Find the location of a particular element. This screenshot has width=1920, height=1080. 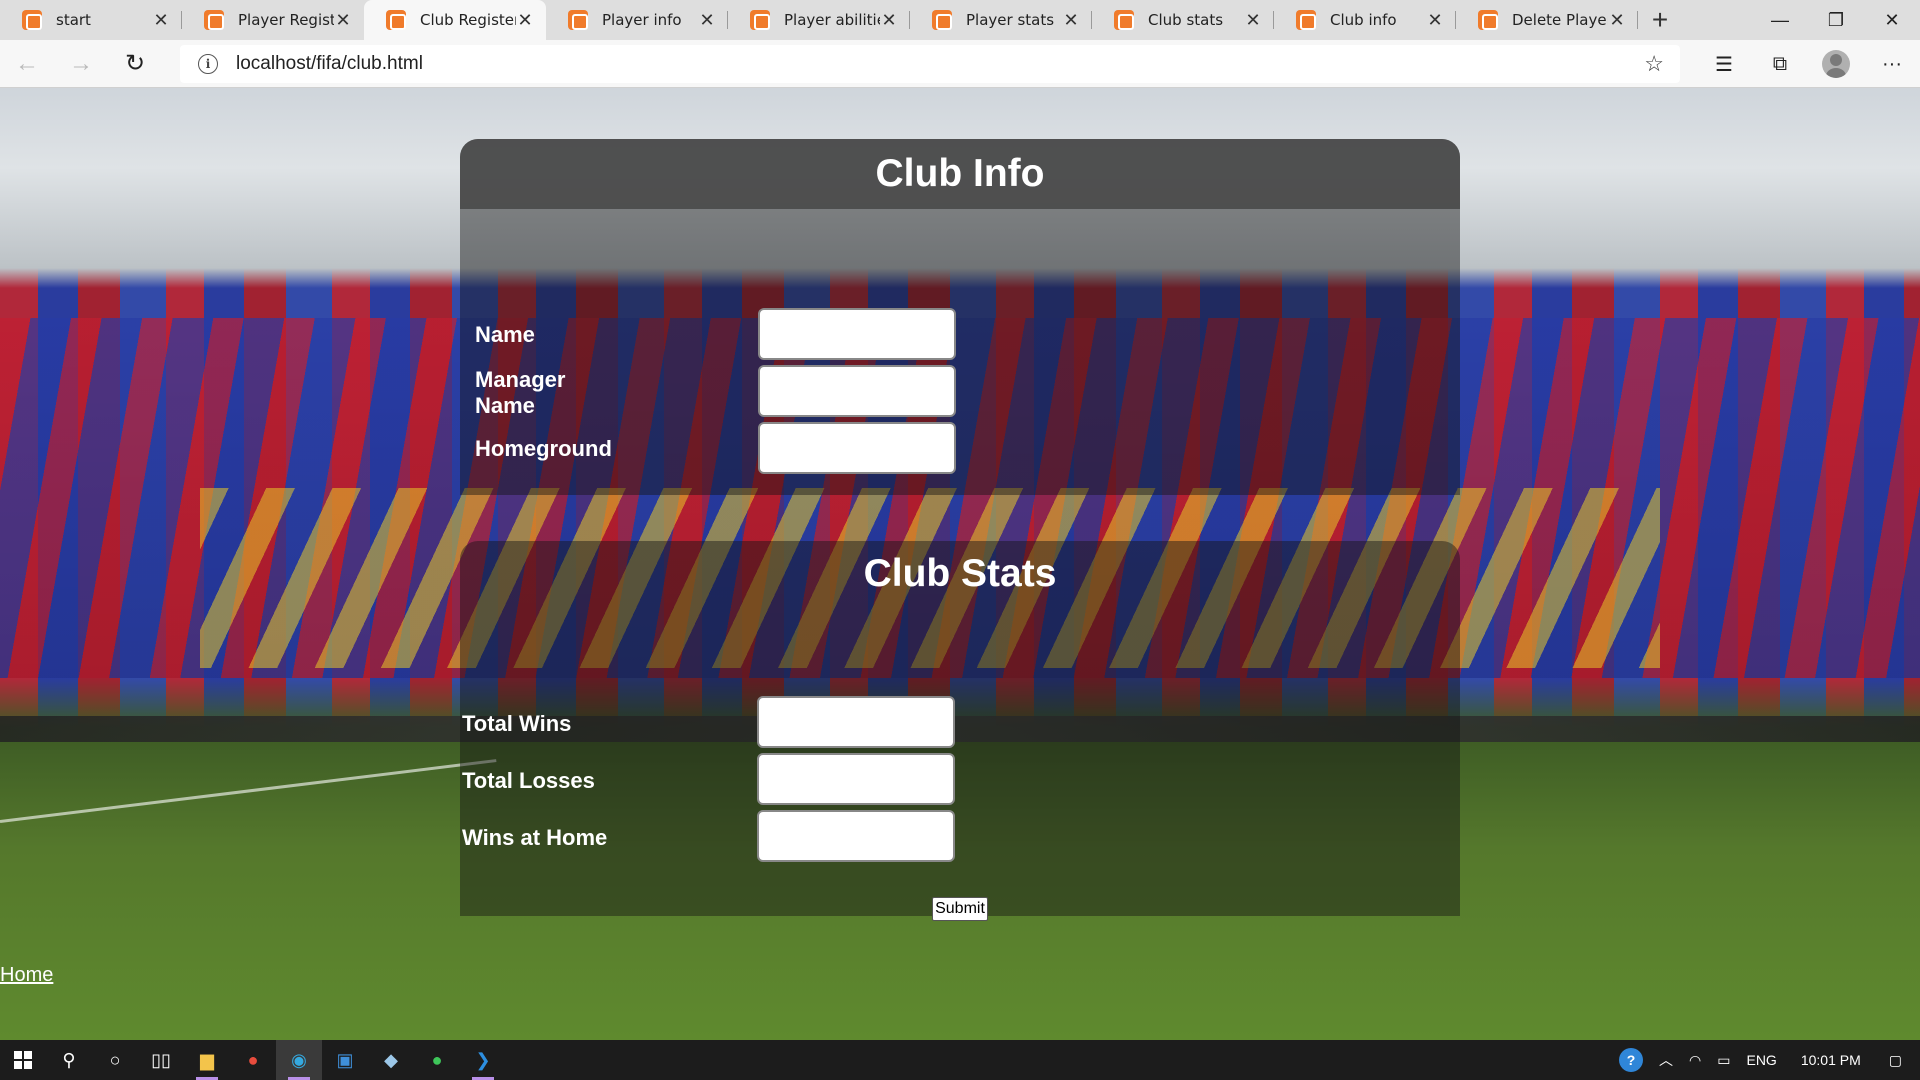

favorites-icon: ☰ is located at coordinates (1724, 64).